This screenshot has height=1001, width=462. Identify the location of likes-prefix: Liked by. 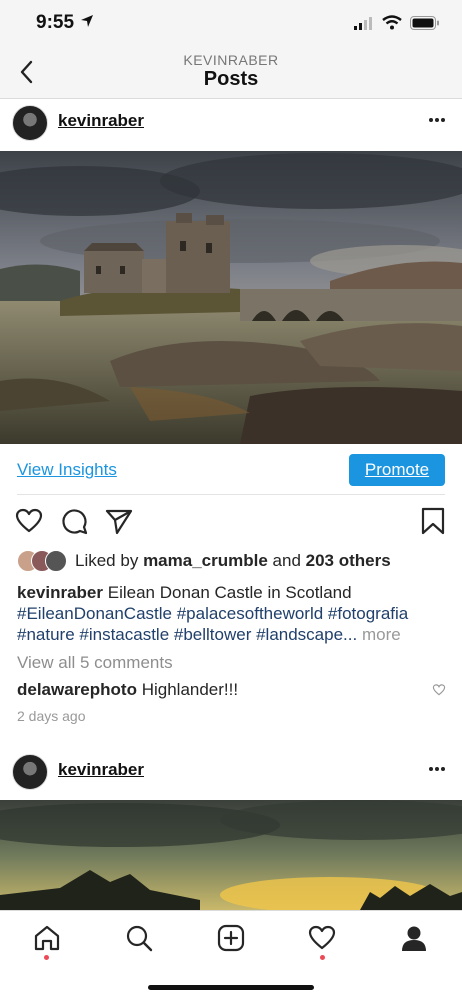
(107, 560).